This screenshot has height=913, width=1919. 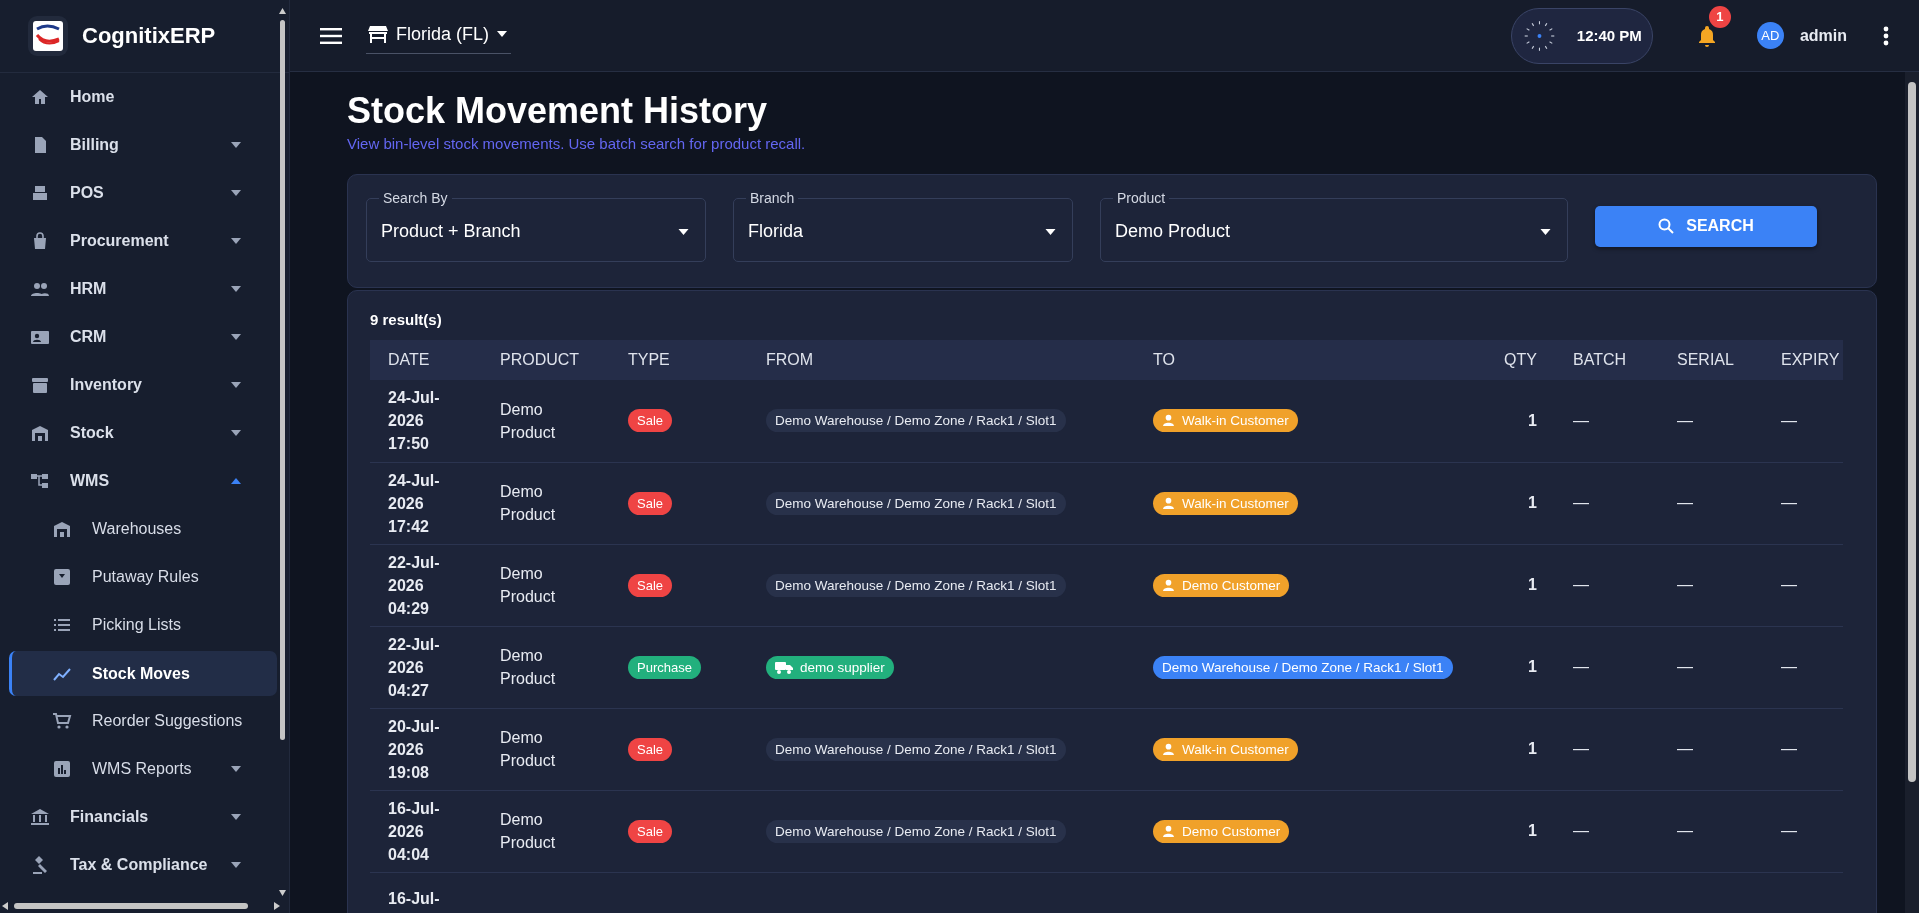 What do you see at coordinates (1334, 226) in the screenshot?
I see `select-field: Product Demo Product` at bounding box center [1334, 226].